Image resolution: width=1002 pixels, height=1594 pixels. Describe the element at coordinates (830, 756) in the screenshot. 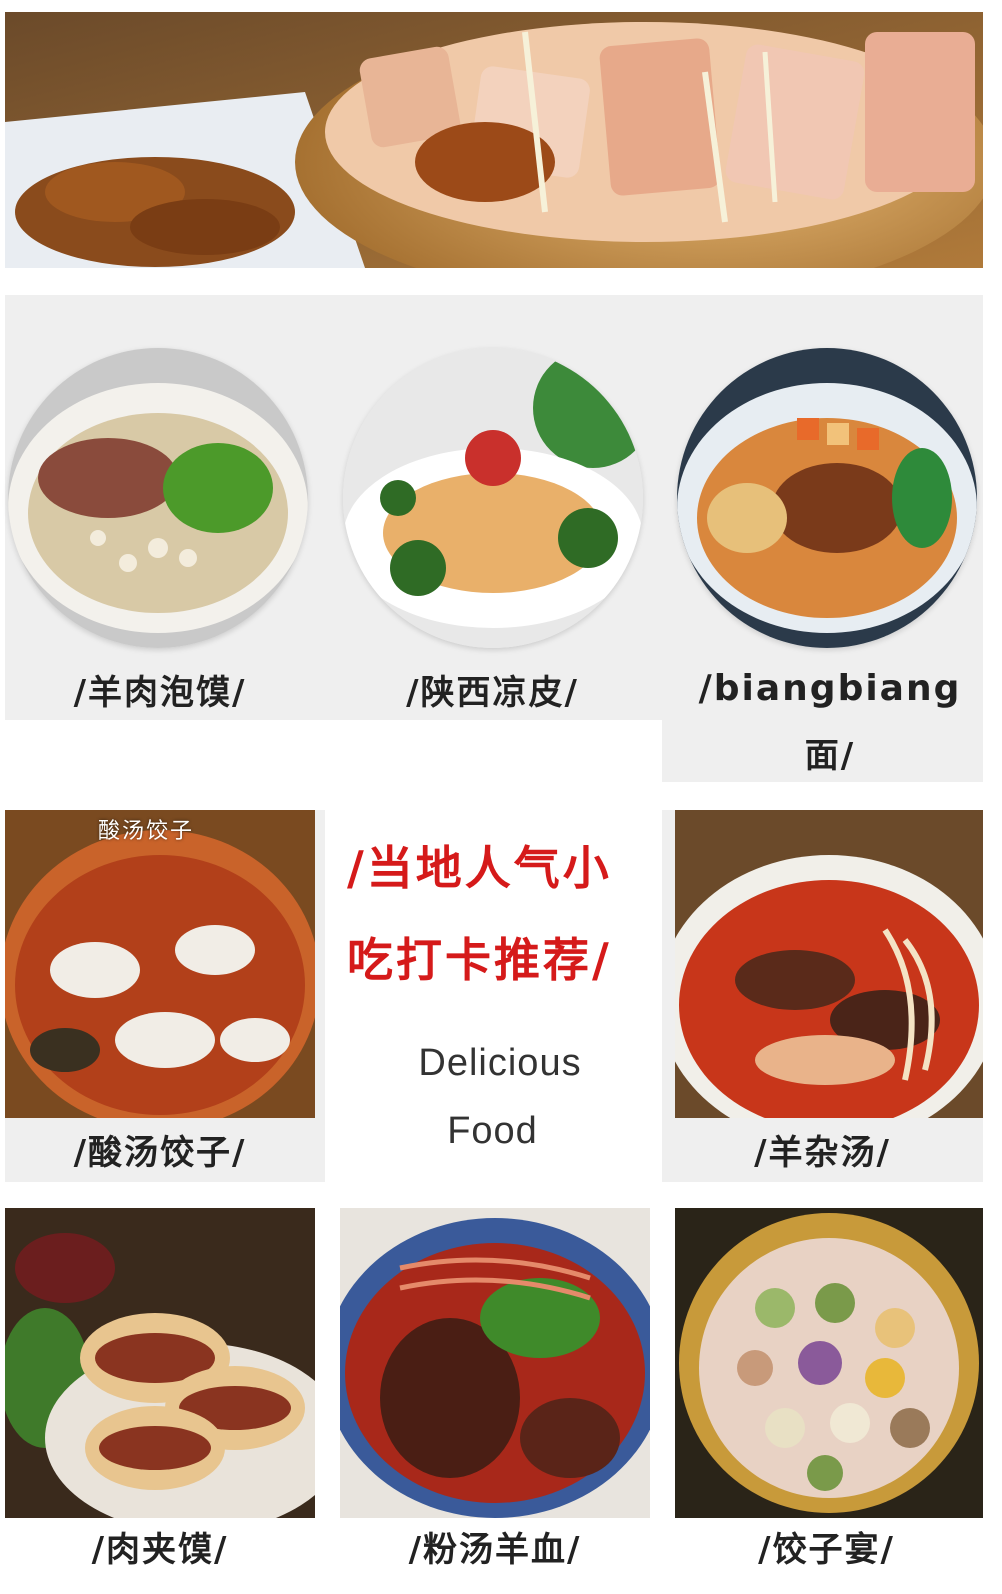

I see `biangbiang-label-line2: 面/` at that location.